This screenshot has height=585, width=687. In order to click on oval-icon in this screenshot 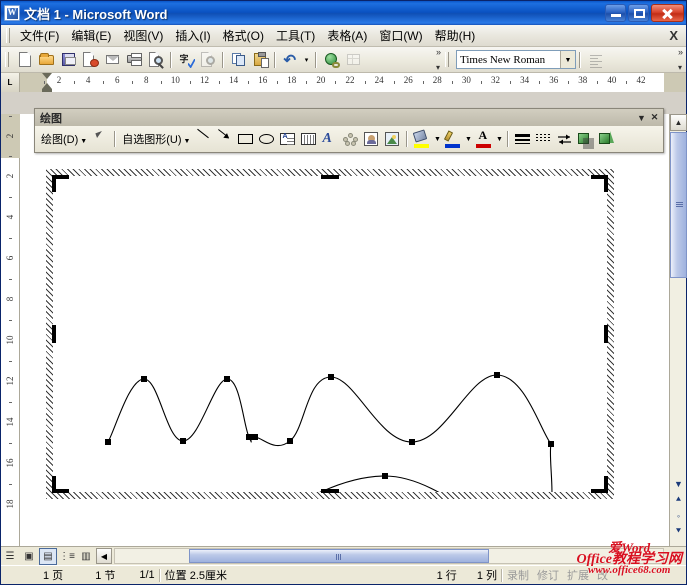, I will do `click(266, 139)`.